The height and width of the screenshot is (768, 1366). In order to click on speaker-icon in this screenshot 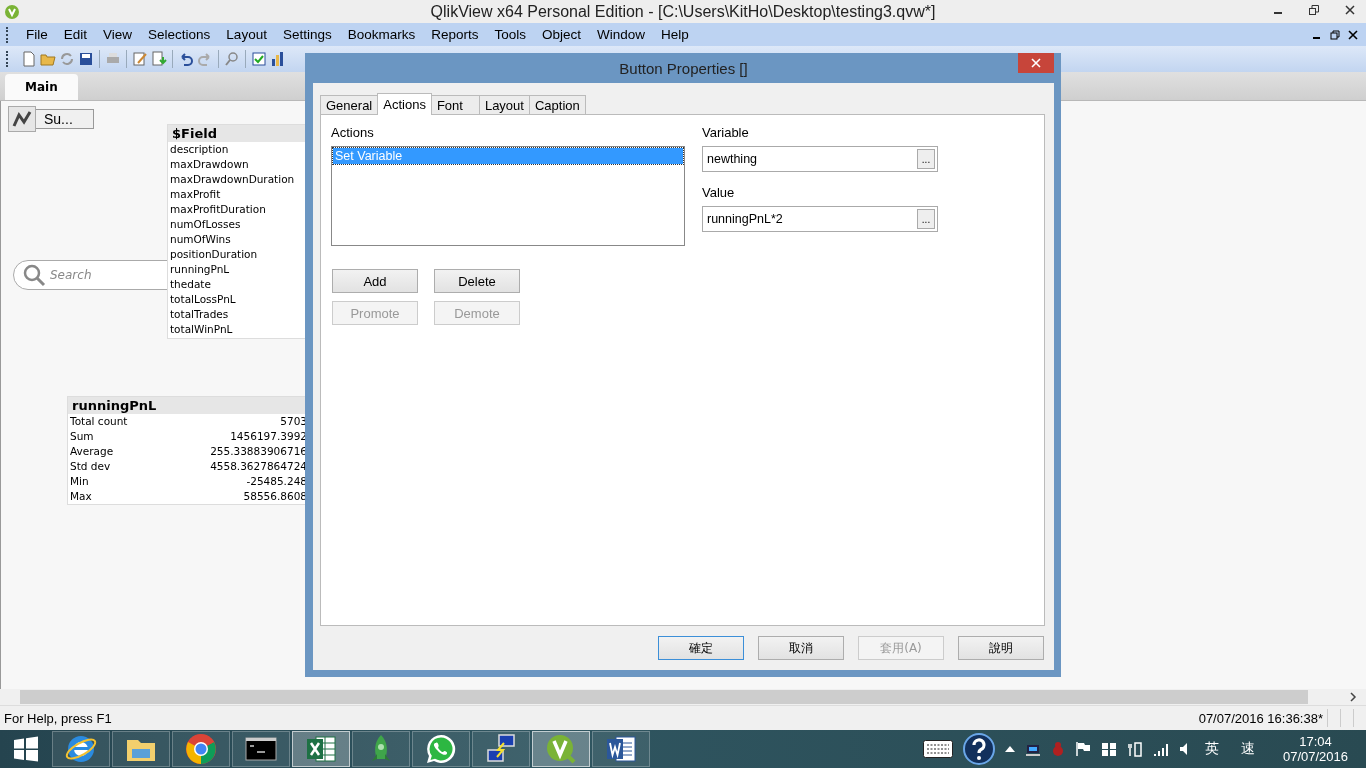, I will do `click(1183, 749)`.